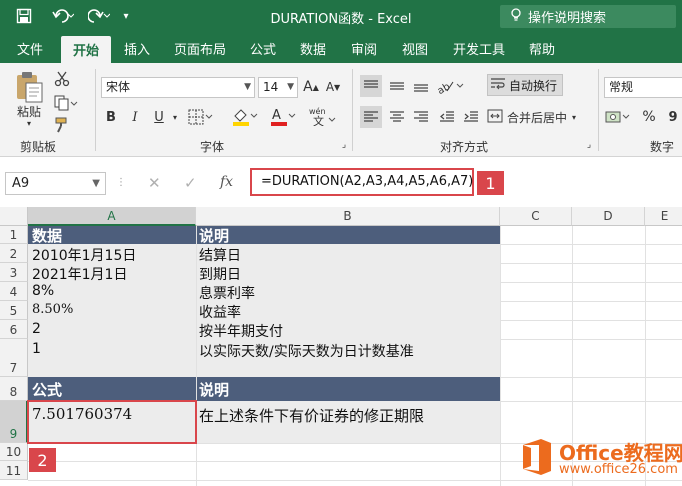  I want to click on cell-b7: 以实际天数/实际天数为日计数基准, so click(306, 351).